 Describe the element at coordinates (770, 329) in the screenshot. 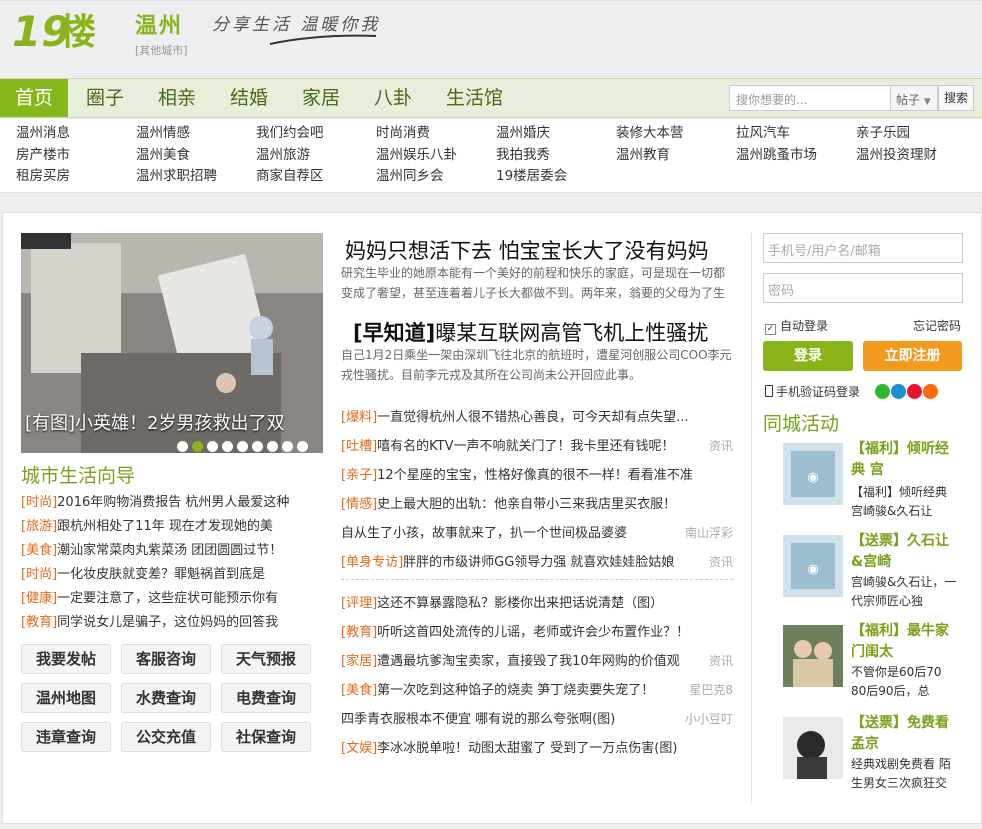

I see `checkbox-icon: ✓` at that location.